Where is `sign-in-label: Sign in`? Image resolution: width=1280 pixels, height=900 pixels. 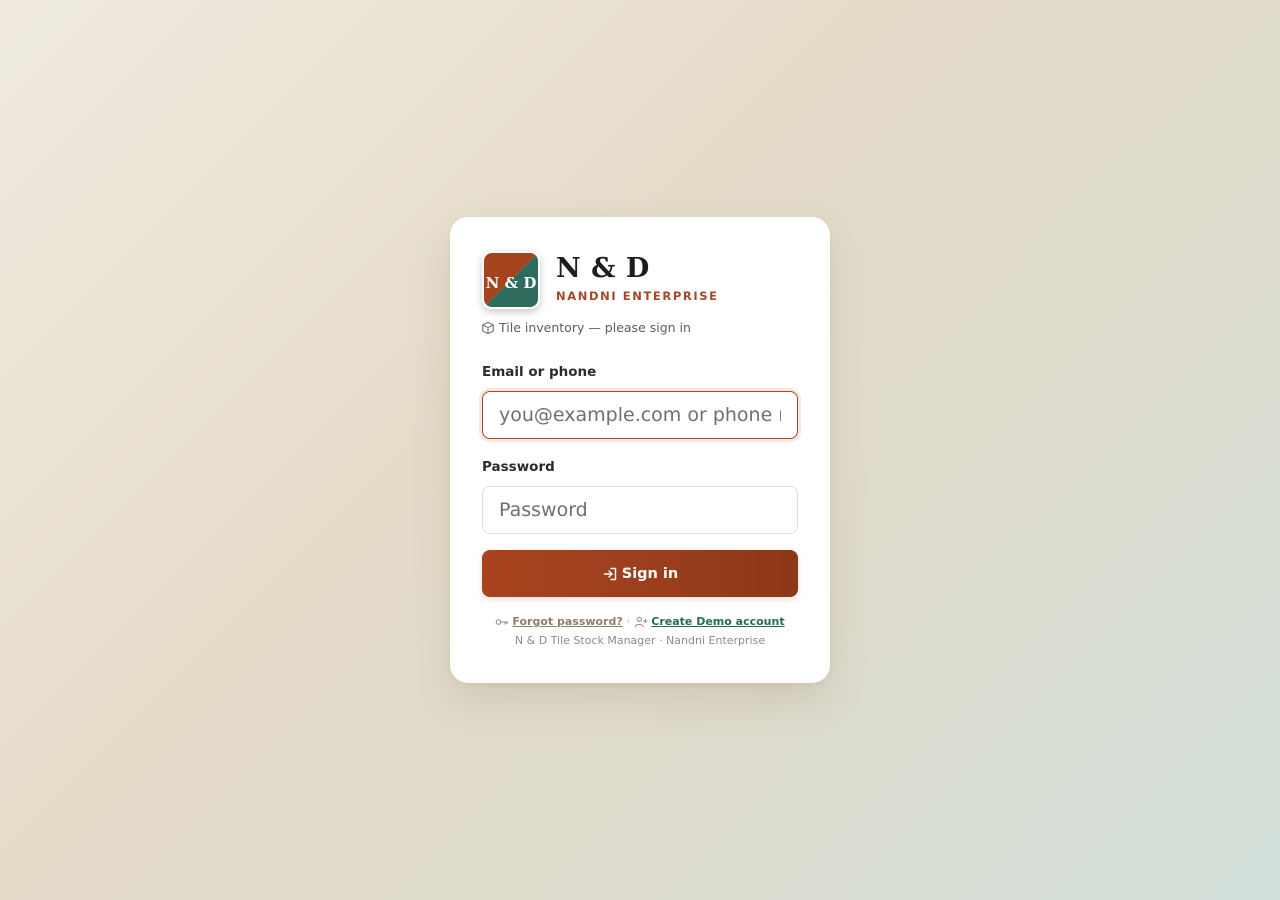
sign-in-label: Sign in is located at coordinates (650, 573).